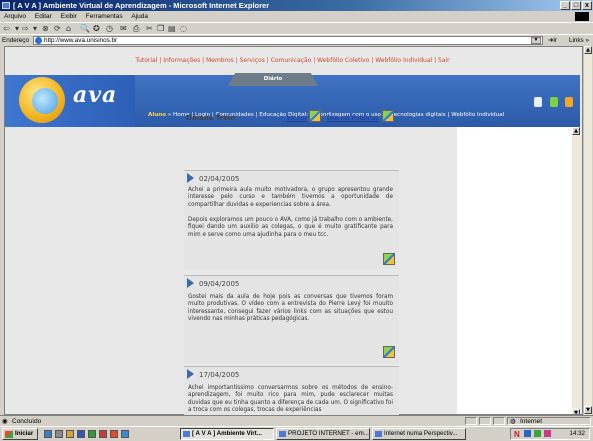 Image resolution: width=593 pixels, height=441 pixels. I want to click on entry-date: 02/04/2005, so click(213, 178).